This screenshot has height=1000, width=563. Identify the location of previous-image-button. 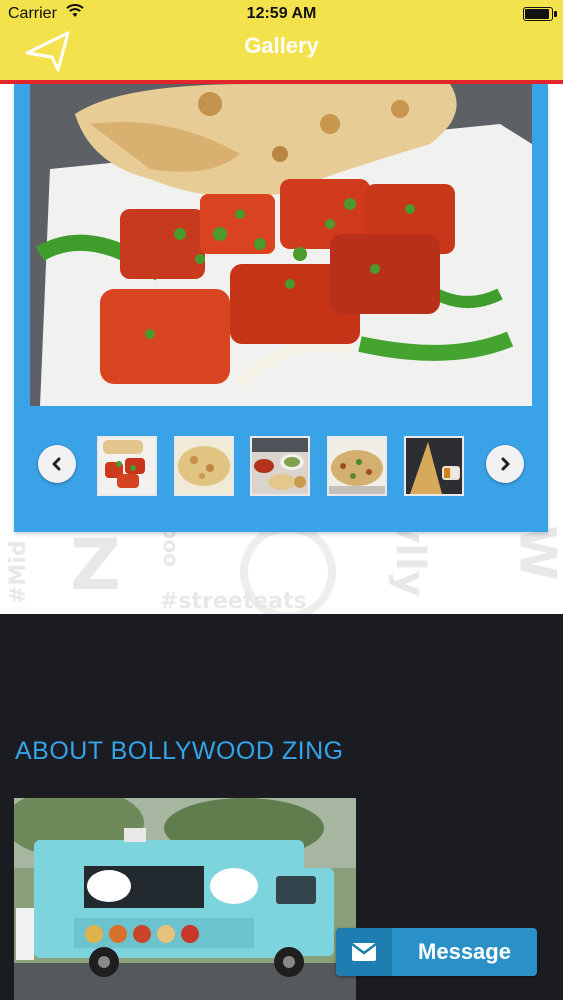
(57, 464).